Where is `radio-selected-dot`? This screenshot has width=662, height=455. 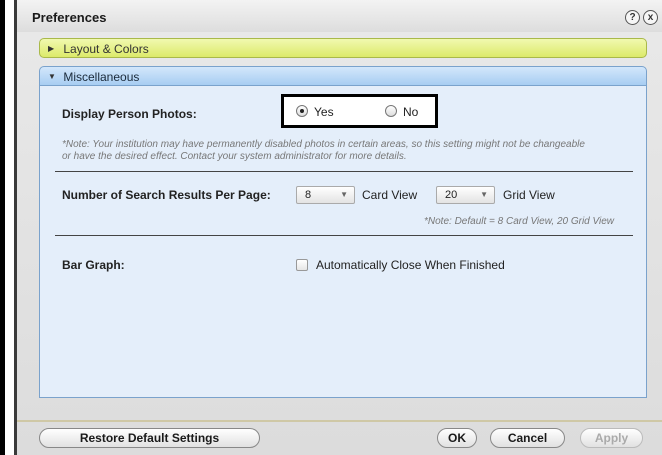
radio-selected-dot is located at coordinates (302, 111).